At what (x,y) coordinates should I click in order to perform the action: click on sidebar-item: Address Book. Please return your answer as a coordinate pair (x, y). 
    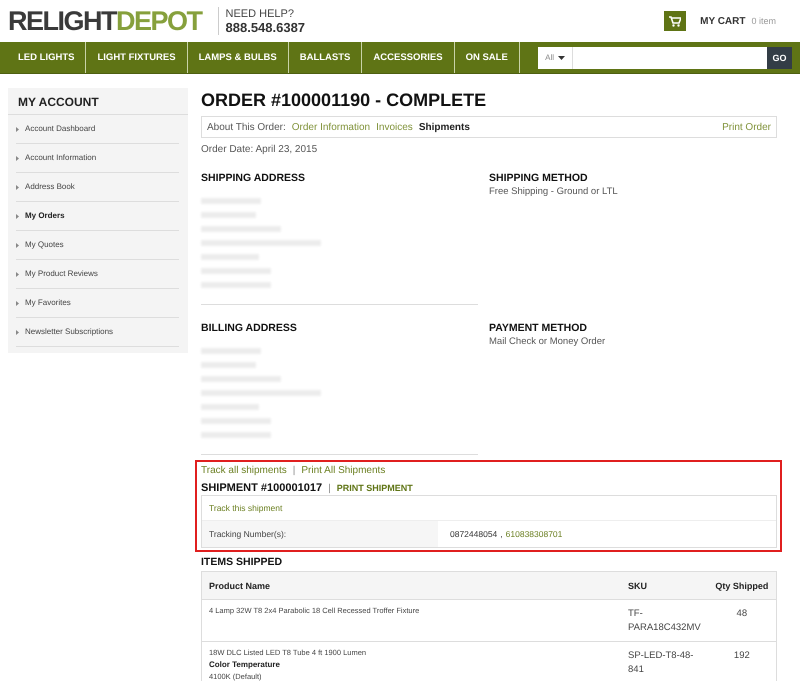
    Looking at the image, I should click on (97, 187).